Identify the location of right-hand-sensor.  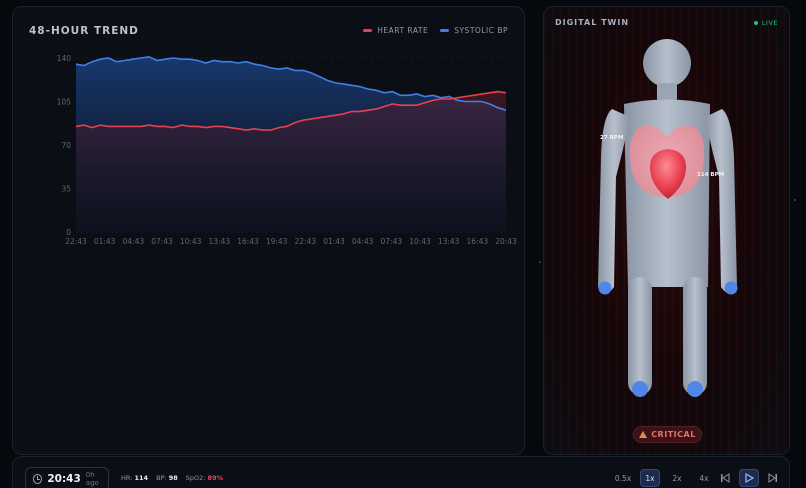
(731, 288).